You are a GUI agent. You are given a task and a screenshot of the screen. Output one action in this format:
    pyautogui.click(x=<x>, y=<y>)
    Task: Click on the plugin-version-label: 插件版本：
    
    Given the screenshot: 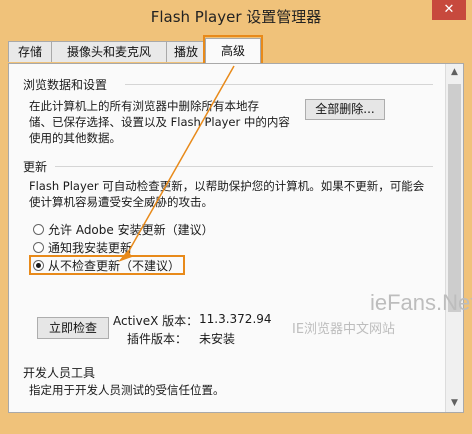 What is the action you would take?
    pyautogui.click(x=157, y=339)
    